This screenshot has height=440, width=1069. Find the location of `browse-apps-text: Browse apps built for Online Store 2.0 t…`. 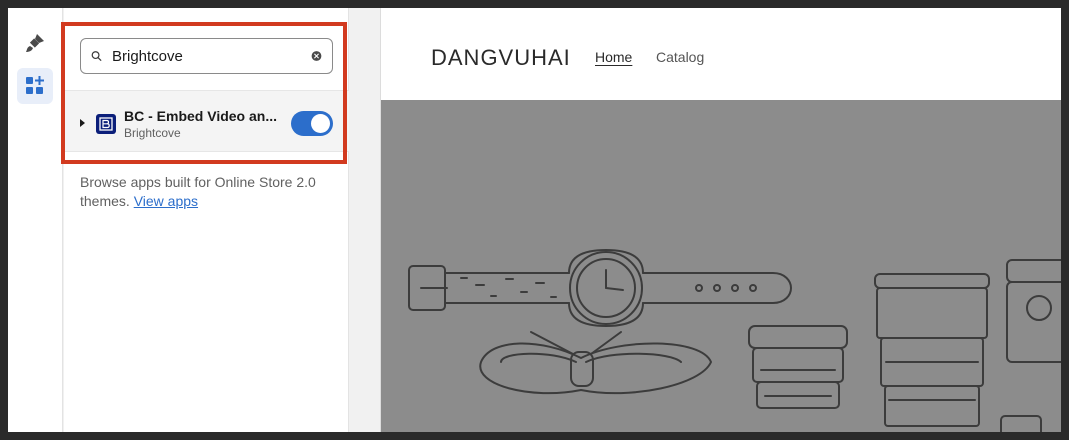

browse-apps-text: Browse apps built for Online Store 2.0 t… is located at coordinates (207, 192).